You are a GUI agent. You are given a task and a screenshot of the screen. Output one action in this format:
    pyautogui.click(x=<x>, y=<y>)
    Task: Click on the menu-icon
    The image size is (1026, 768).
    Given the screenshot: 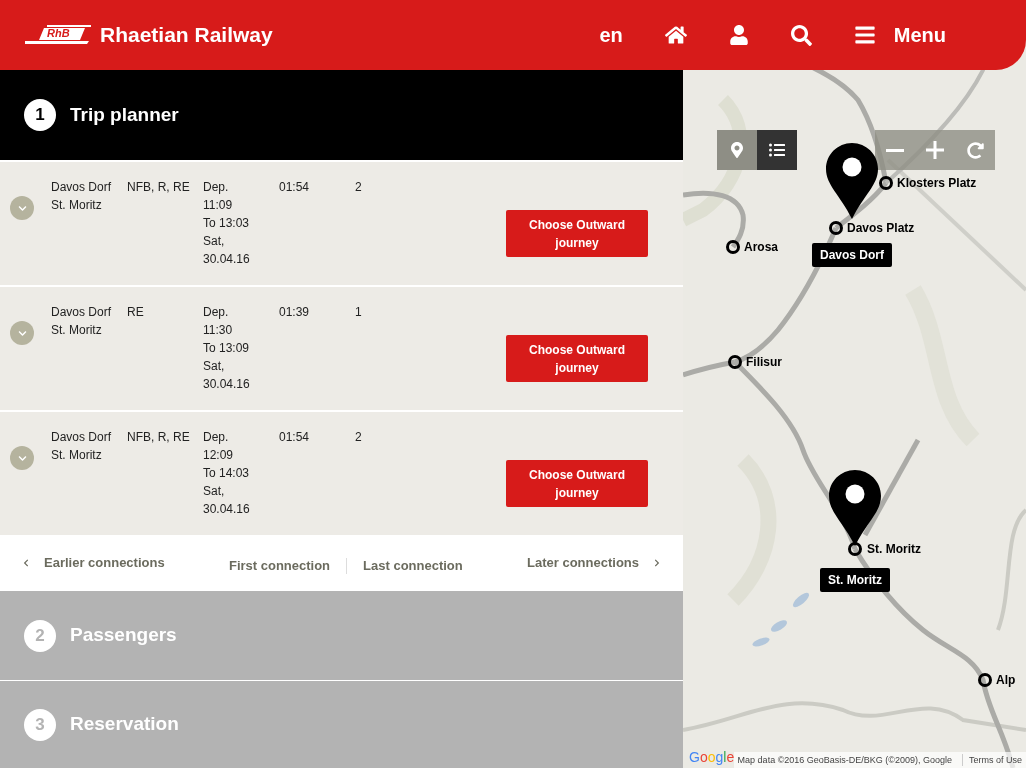 What is the action you would take?
    pyautogui.click(x=864, y=35)
    